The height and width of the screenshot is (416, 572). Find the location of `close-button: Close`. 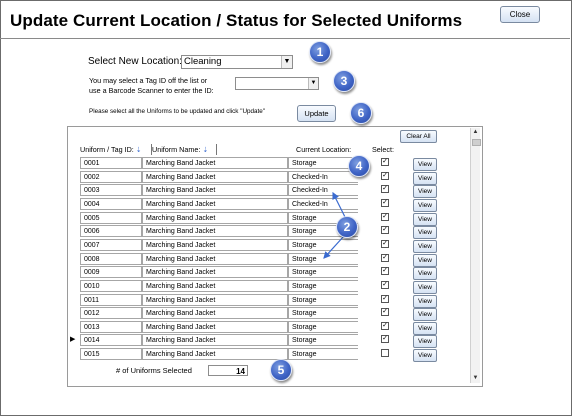

close-button: Close is located at coordinates (520, 14).